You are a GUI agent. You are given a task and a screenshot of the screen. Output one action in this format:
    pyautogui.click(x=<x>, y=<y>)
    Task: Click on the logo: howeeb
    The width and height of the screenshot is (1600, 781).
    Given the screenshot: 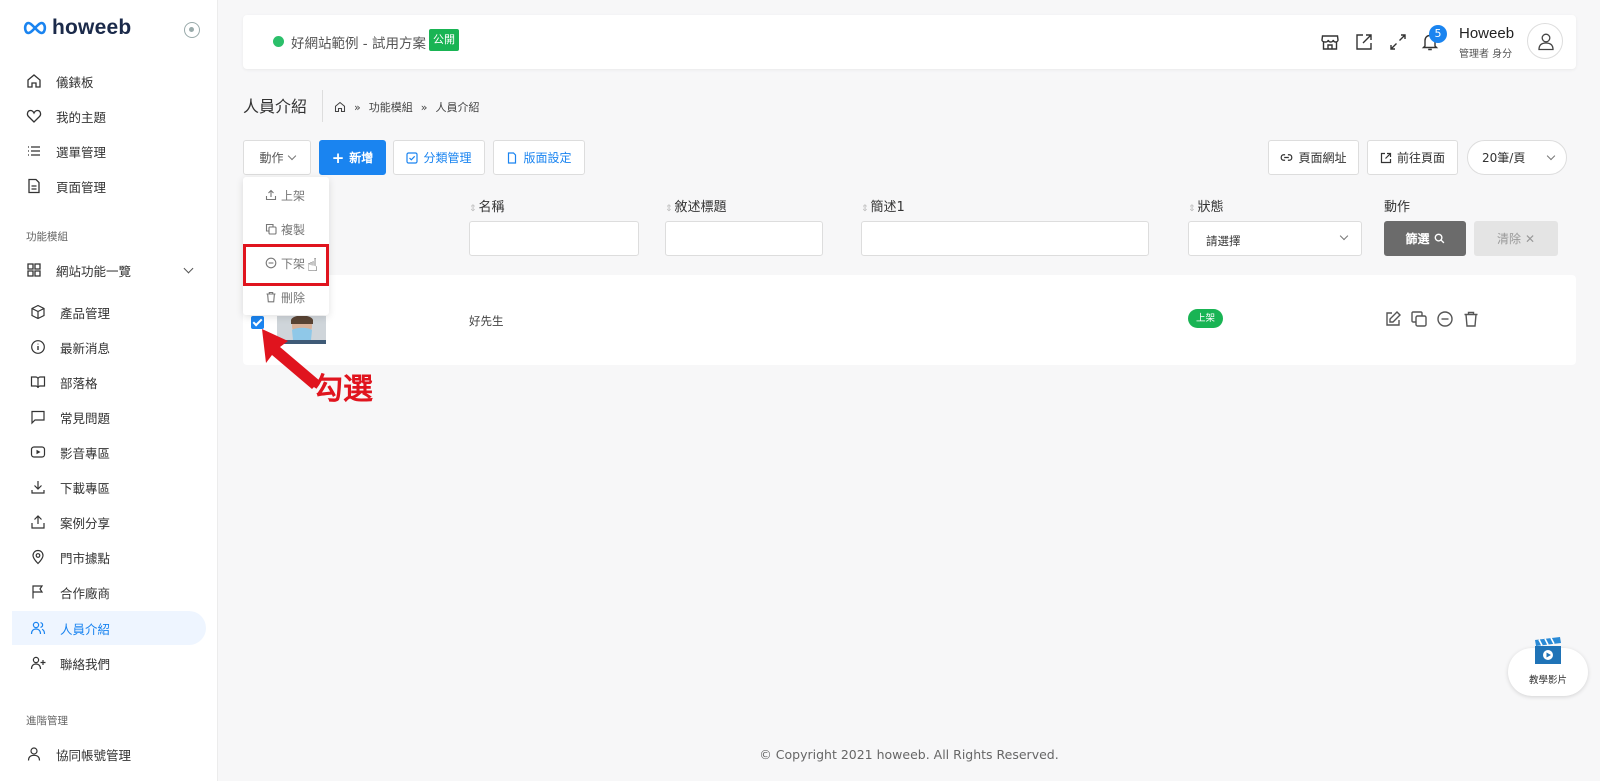 What is the action you would take?
    pyautogui.click(x=76, y=28)
    